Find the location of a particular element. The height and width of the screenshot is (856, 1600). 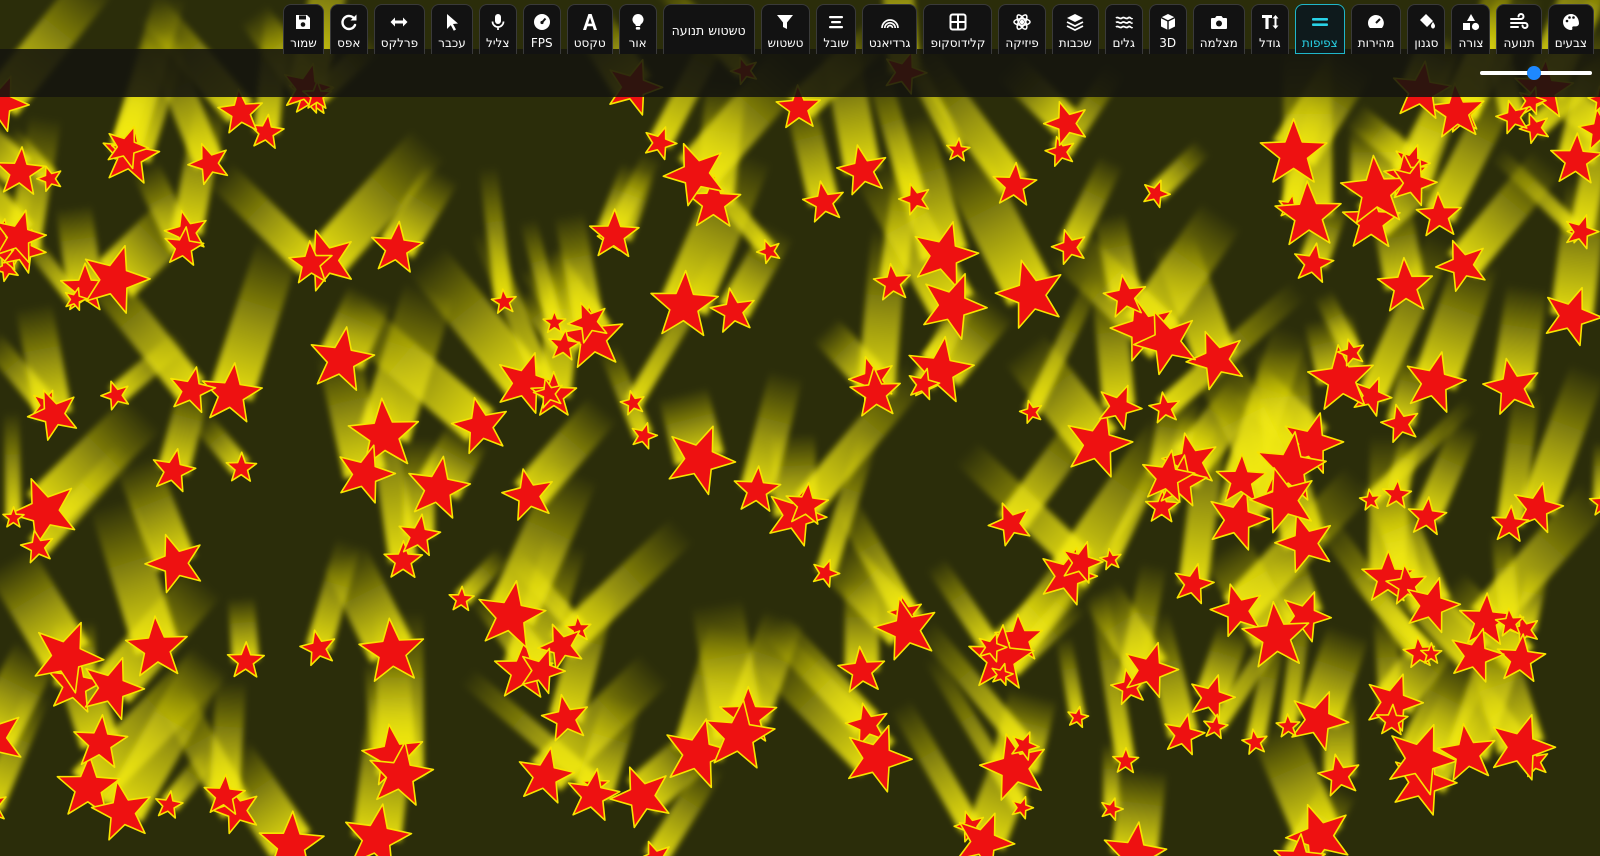

toolbar-button-save: שמור is located at coordinates (303, 29).